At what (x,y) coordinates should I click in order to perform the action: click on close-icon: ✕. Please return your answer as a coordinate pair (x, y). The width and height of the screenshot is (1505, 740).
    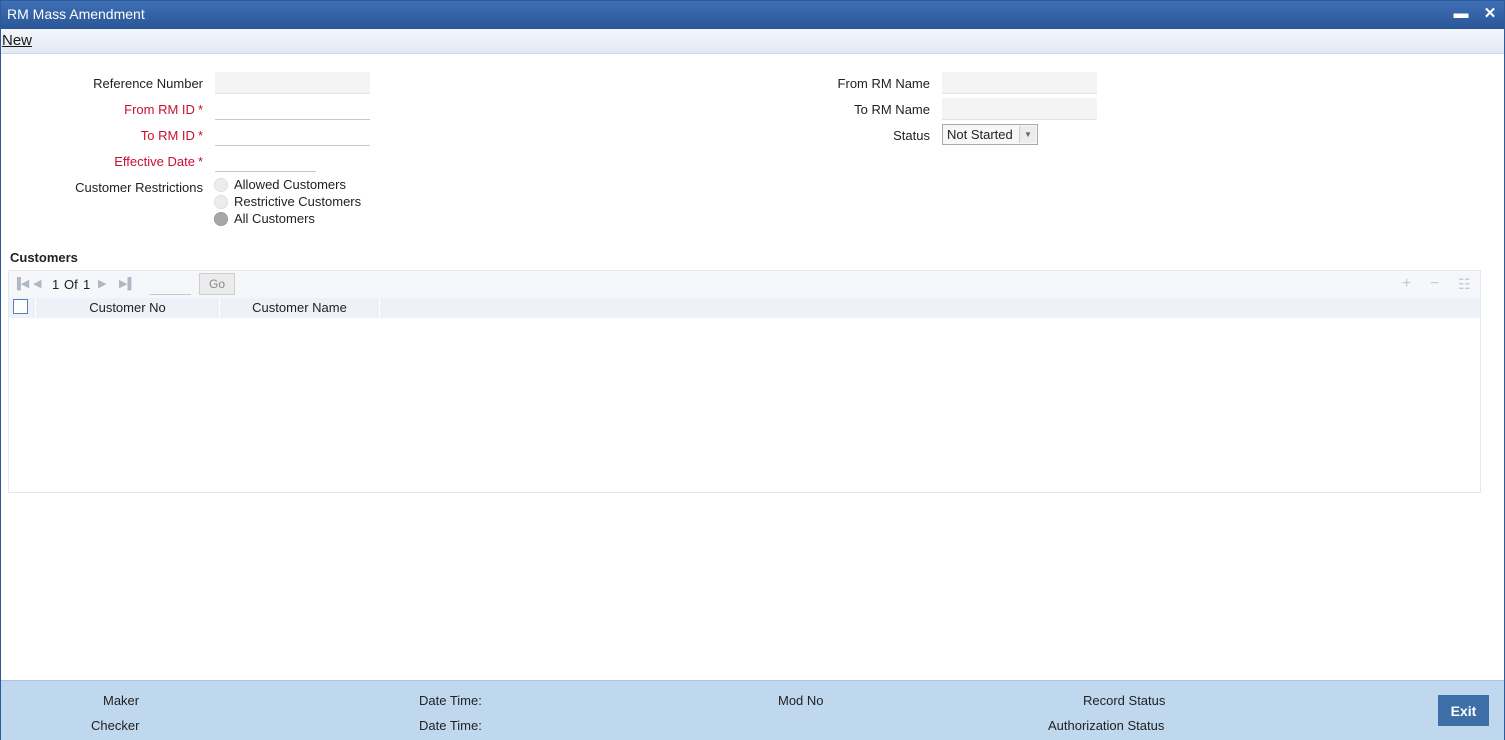
    Looking at the image, I should click on (1490, 14).